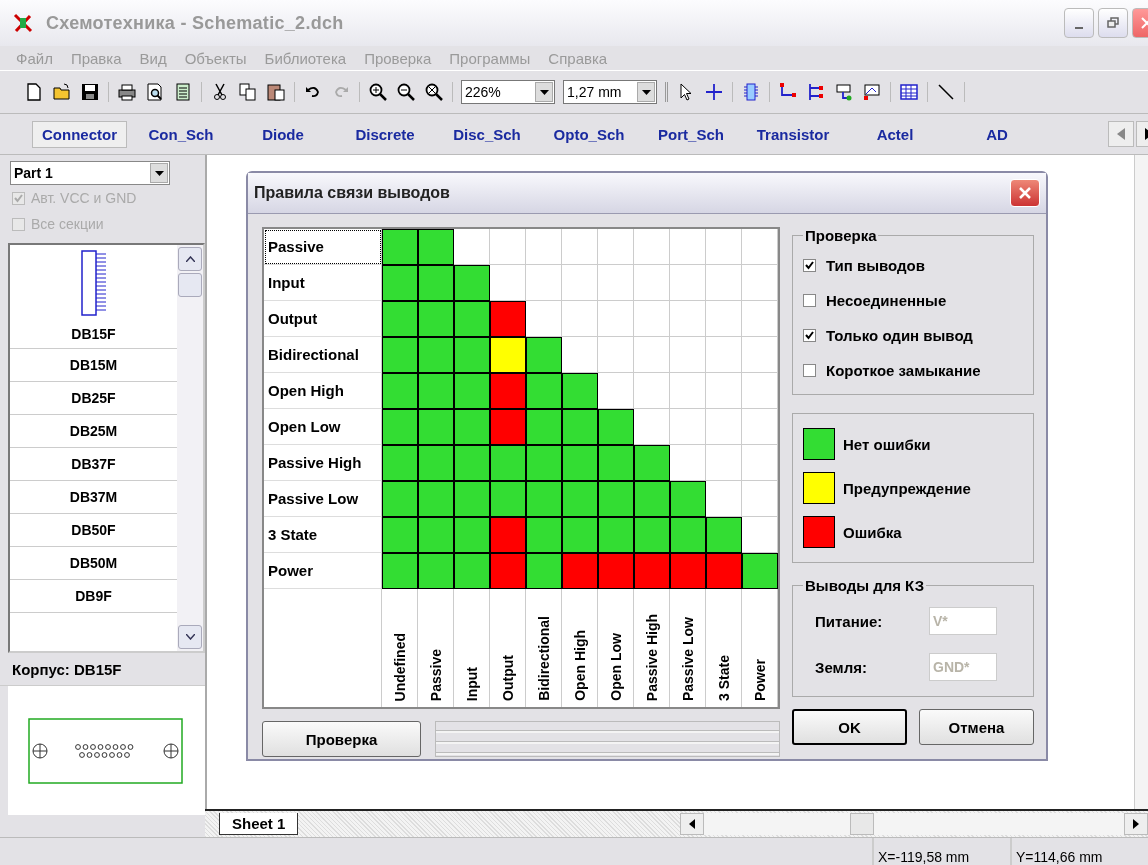  I want to click on library-tab: Connector, so click(79, 134).